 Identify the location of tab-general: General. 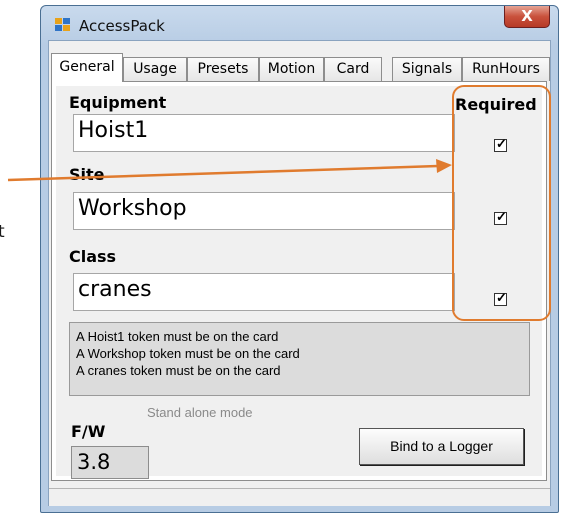
(87, 67).